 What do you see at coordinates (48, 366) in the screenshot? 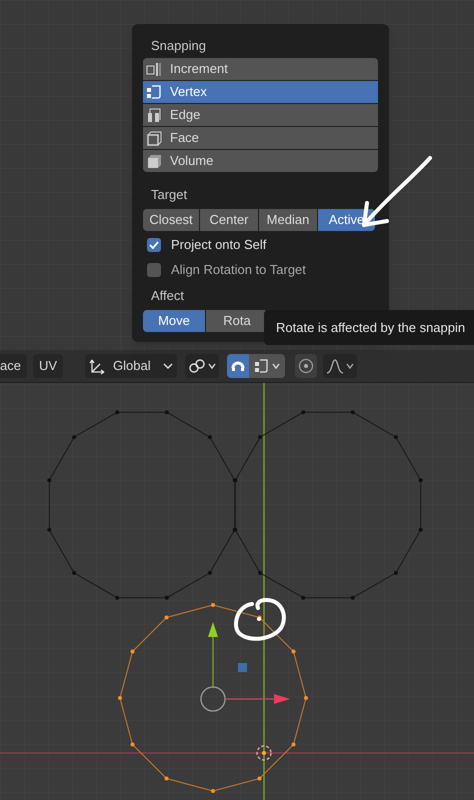
I see `mode-button: UV` at bounding box center [48, 366].